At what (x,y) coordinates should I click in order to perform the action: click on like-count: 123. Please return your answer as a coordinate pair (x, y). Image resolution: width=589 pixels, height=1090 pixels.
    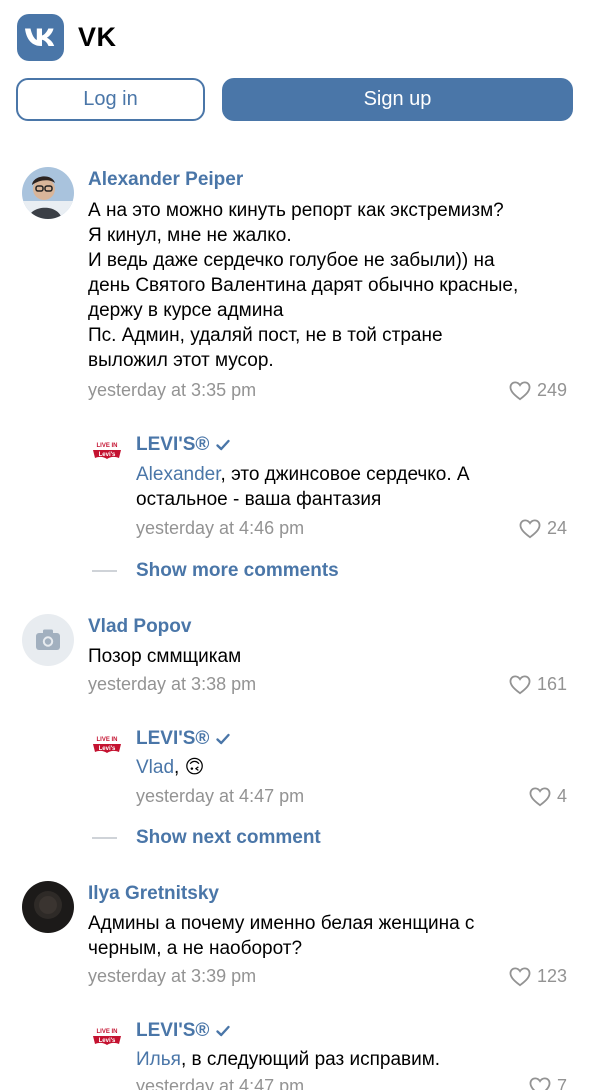
    Looking at the image, I should click on (551, 976).